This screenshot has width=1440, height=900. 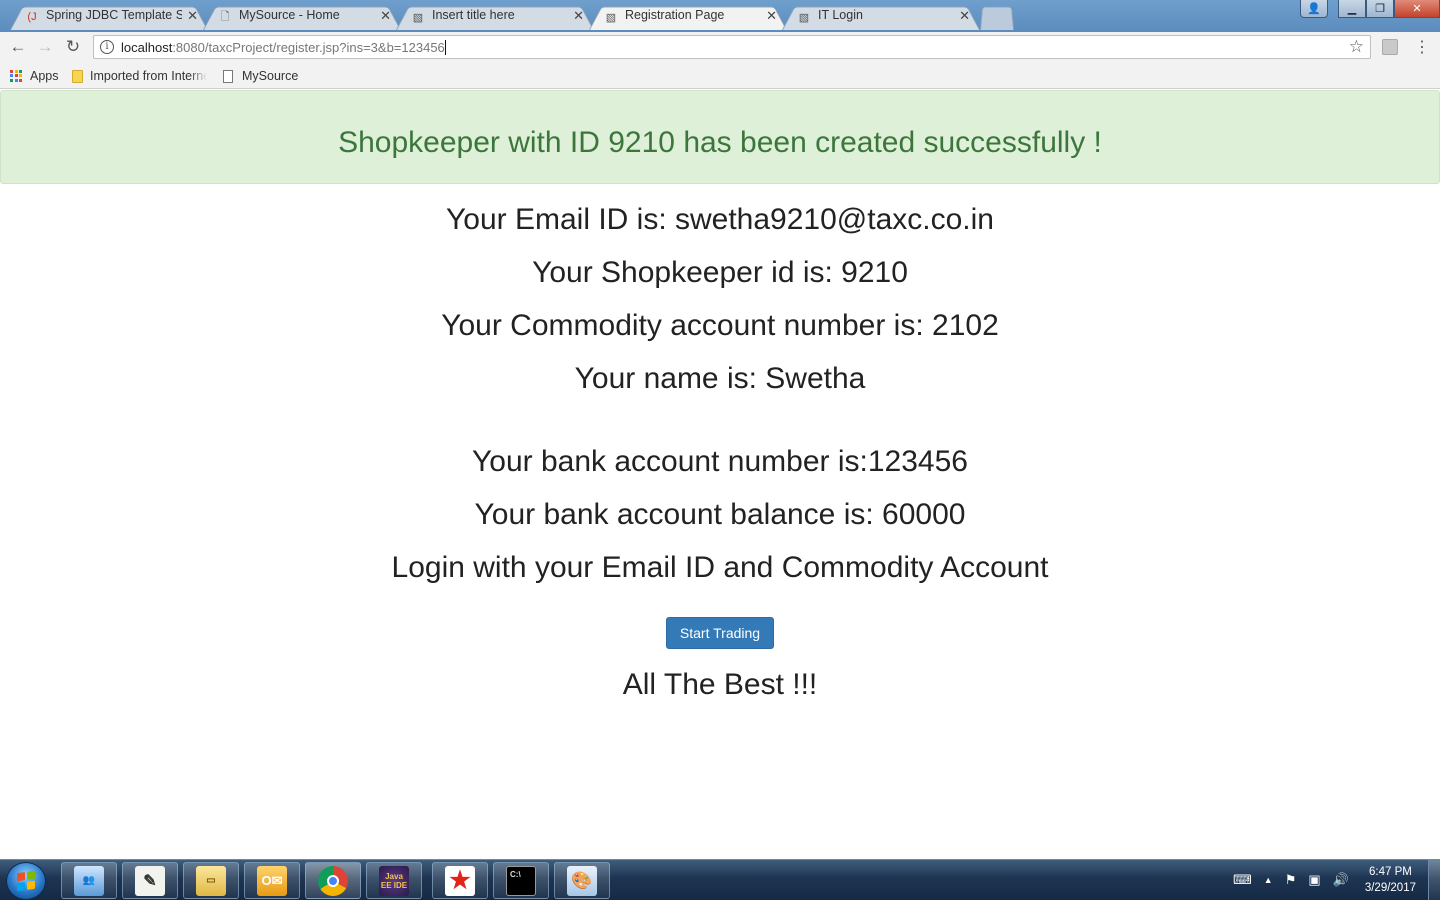 I want to click on back-arrow-icon: ←, so click(x=18, y=47).